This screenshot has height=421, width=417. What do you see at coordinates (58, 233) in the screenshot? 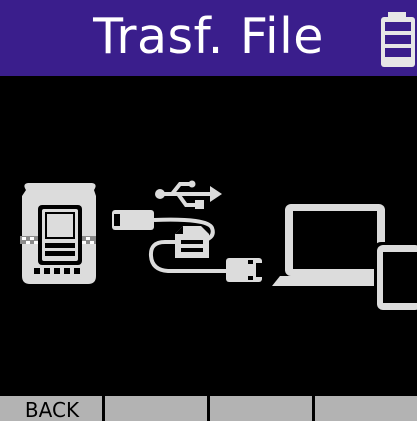
I see `recorder-device-icon` at bounding box center [58, 233].